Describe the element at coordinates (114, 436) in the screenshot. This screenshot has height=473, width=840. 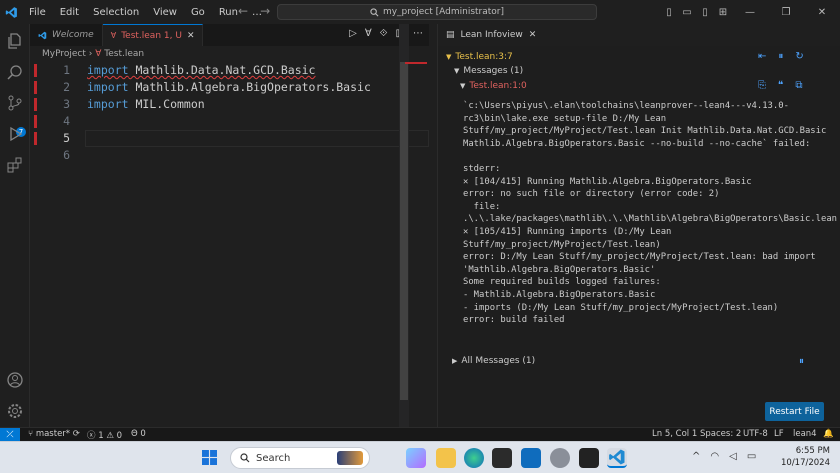
I see `warning-count: ⚠ 0` at that location.